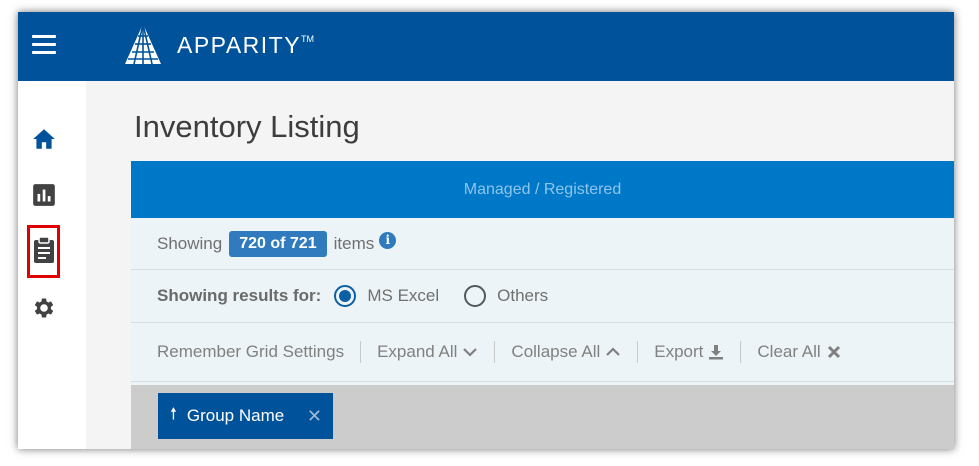  What do you see at coordinates (556, 351) in the screenshot?
I see `collapse-all-label: Collapse All` at bounding box center [556, 351].